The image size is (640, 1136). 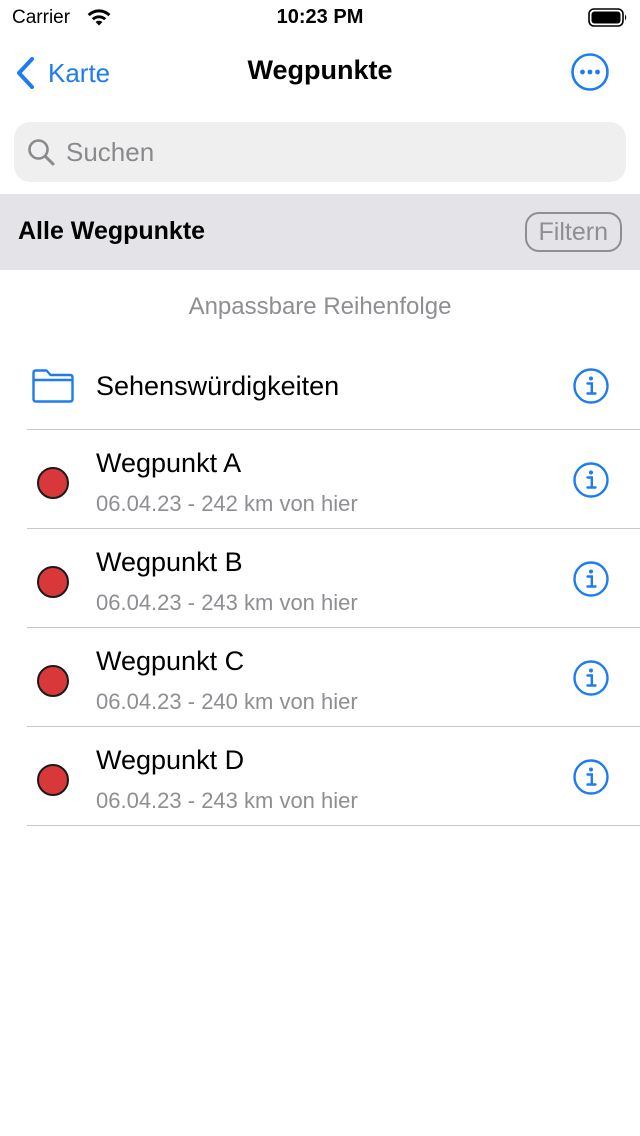 I want to click on search-bar, so click(x=320, y=152).